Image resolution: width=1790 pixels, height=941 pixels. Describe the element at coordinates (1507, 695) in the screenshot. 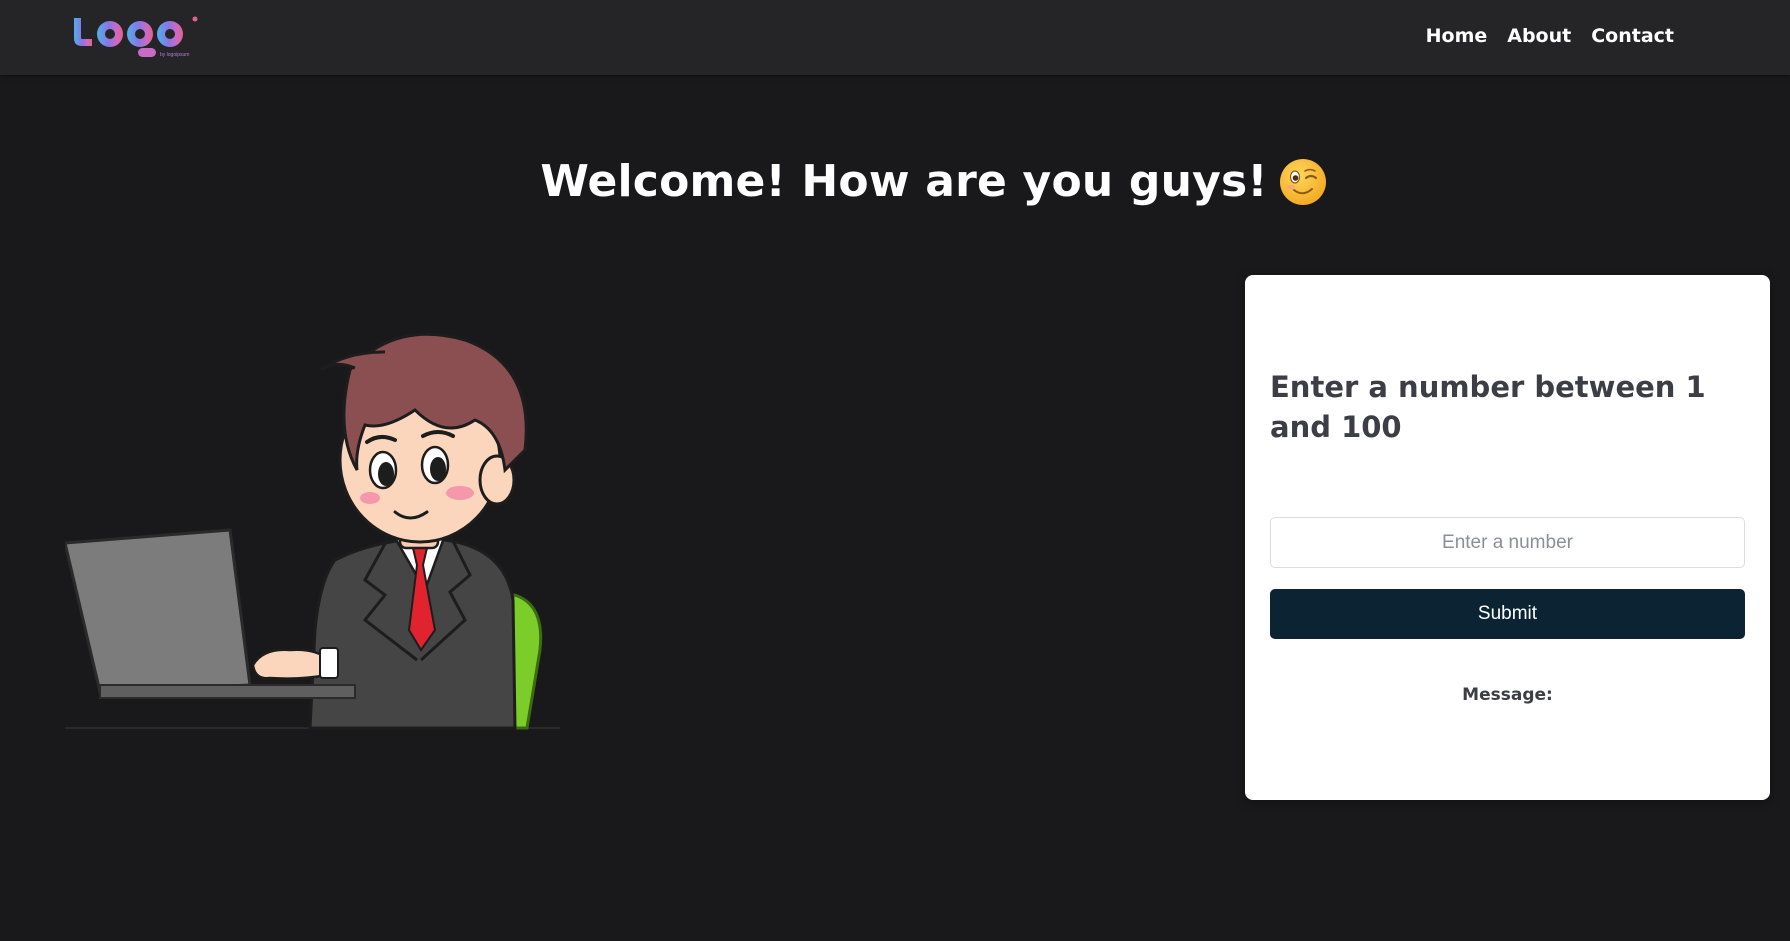

I see `message-label: Message:` at that location.